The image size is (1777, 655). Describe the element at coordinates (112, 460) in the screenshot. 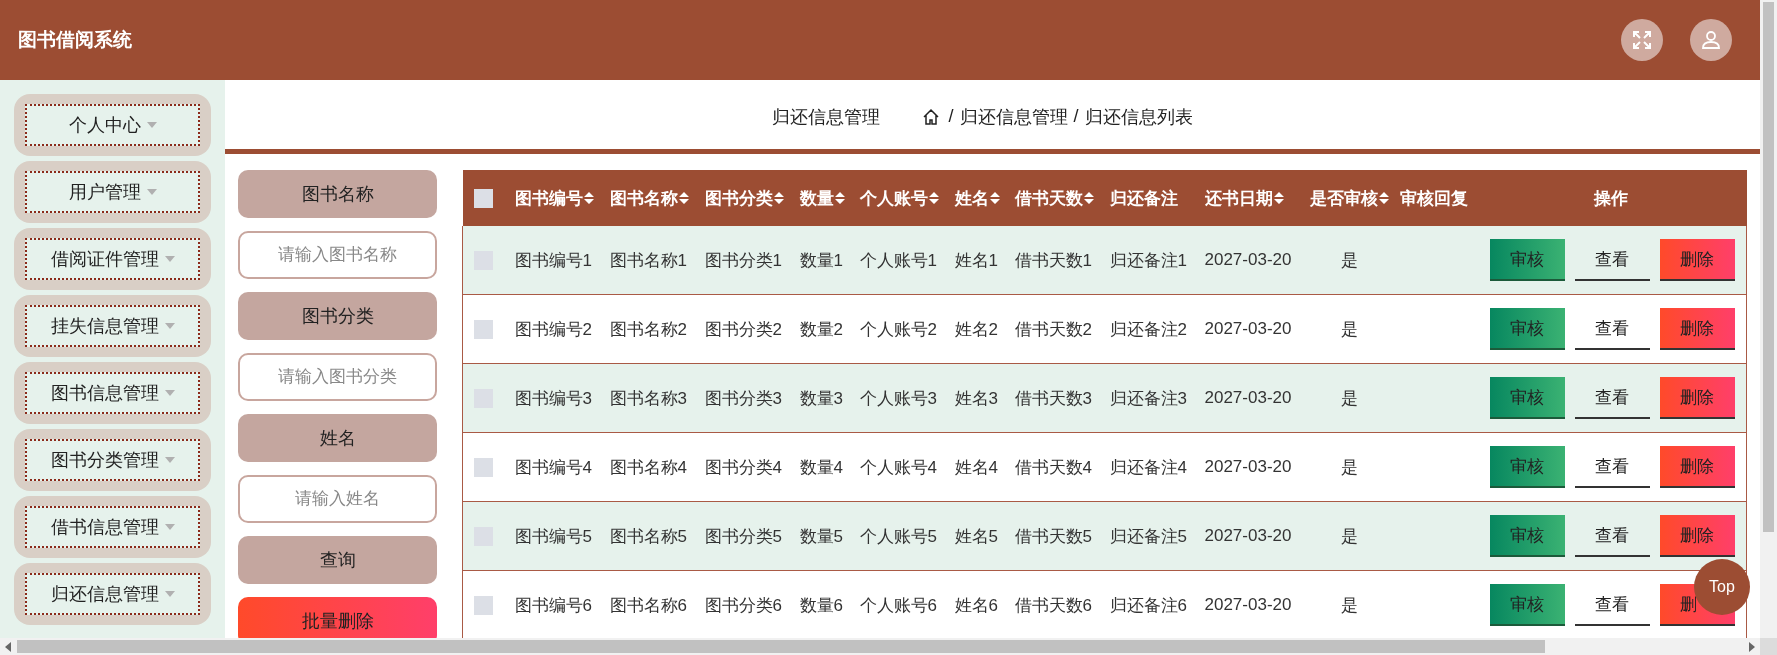

I see `sidebar-item: 图书分类管理` at that location.